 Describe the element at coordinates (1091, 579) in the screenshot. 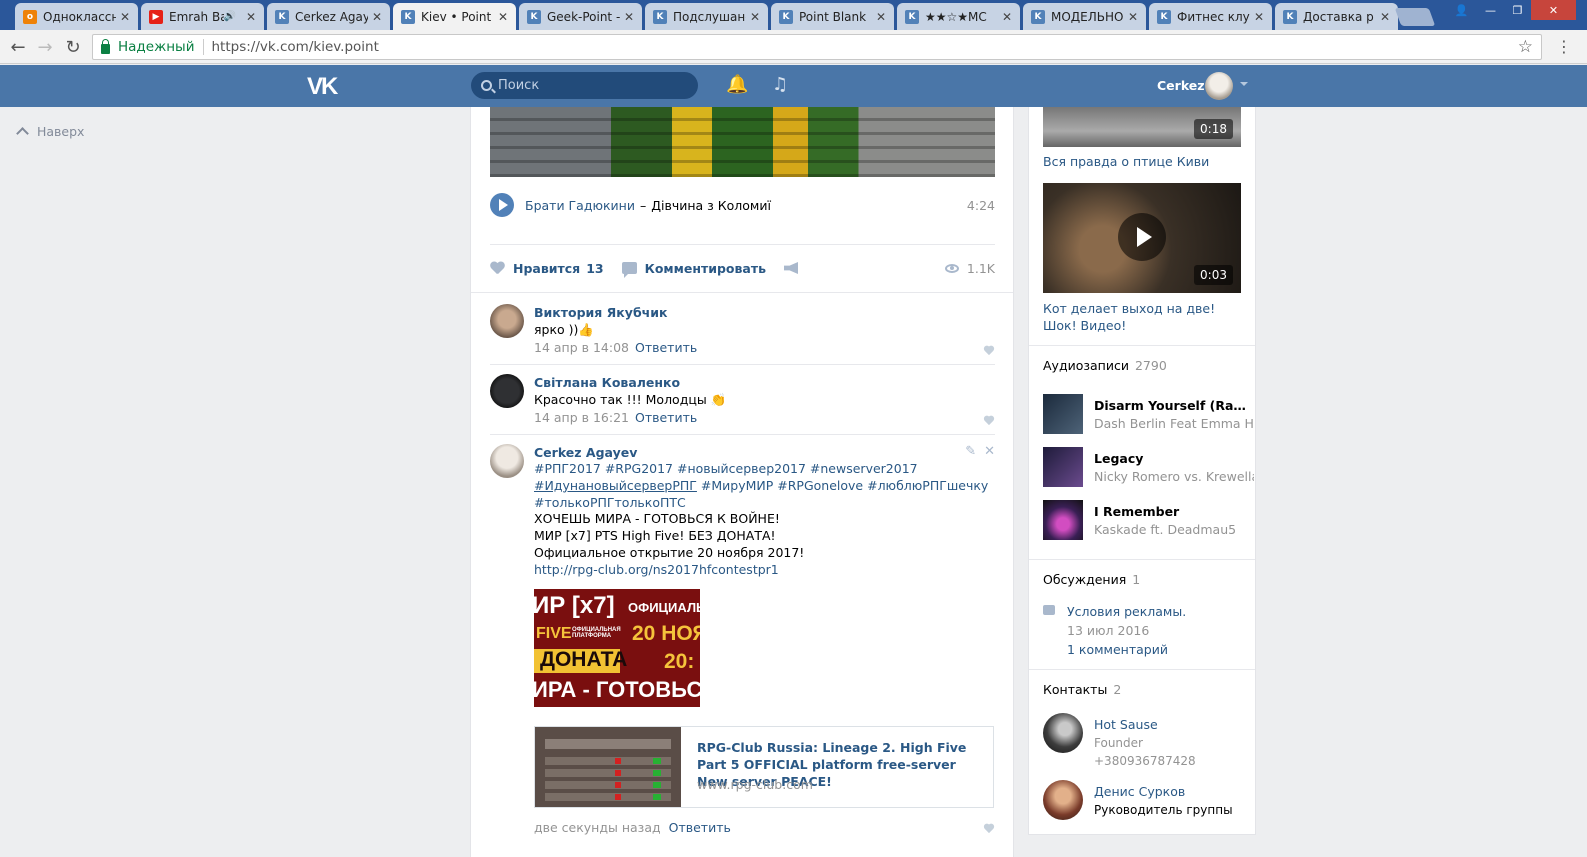

I see `discussions-section-header: Обсуждения 1` at that location.